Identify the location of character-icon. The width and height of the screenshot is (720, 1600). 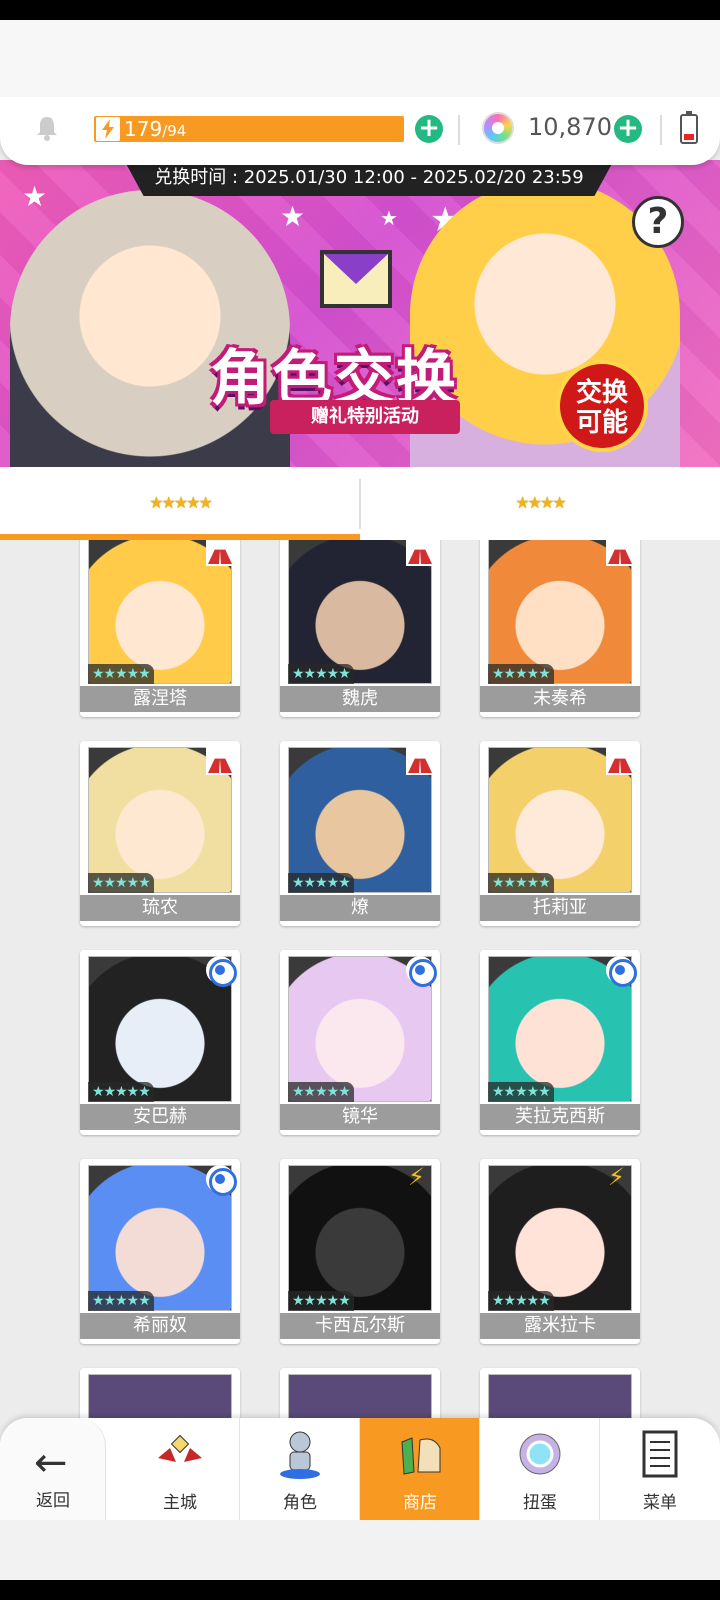
(300, 1454).